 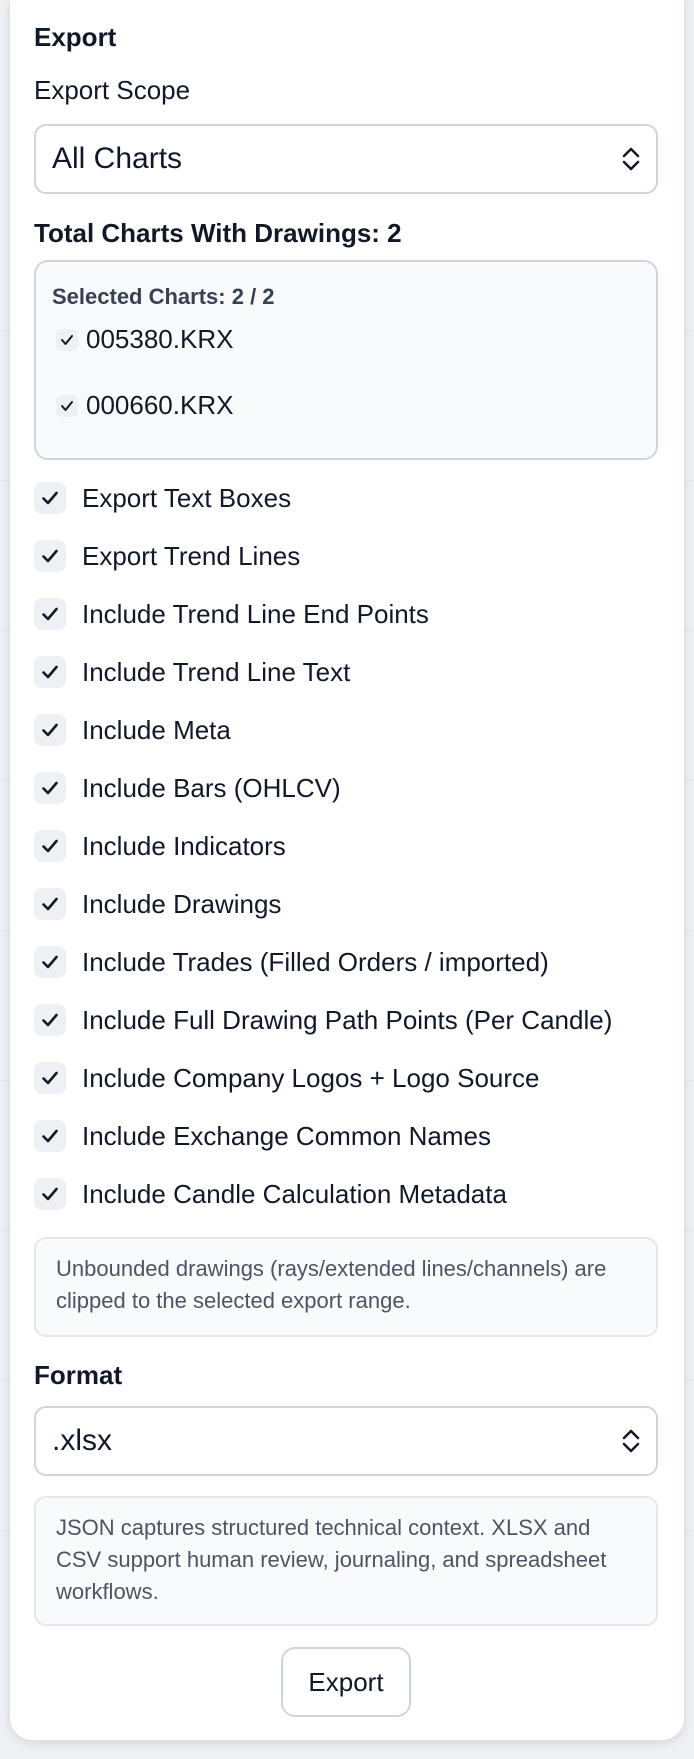 I want to click on option-checkbox: Include Exchange Common Names, so click(x=262, y=1136).